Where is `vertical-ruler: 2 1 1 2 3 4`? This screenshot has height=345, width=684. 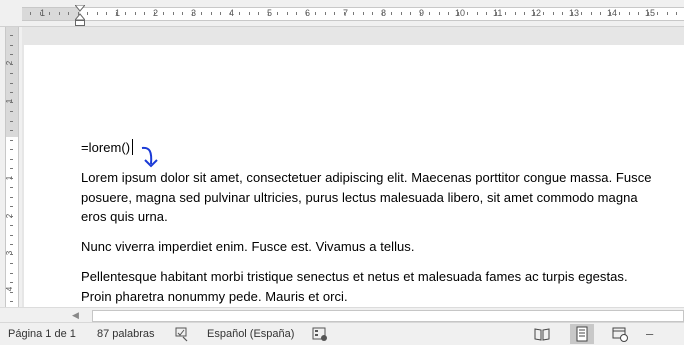
vertical-ruler: 2 1 1 2 3 4 is located at coordinates (11, 167).